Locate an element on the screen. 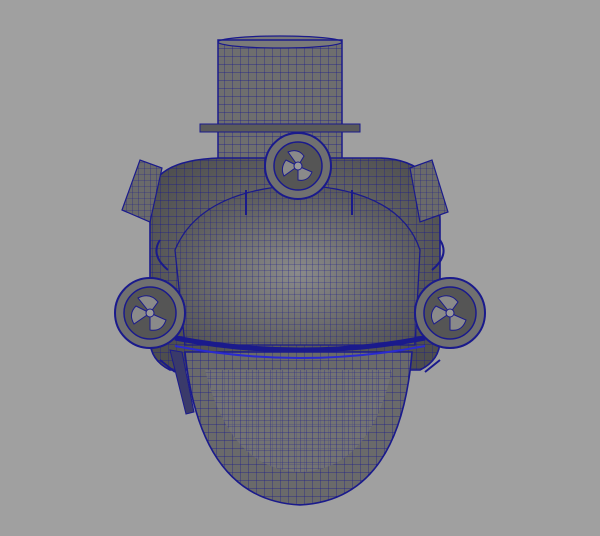 Image resolution: width=600 pixels, height=536 pixels. inner-dome is located at coordinates (297, 265).